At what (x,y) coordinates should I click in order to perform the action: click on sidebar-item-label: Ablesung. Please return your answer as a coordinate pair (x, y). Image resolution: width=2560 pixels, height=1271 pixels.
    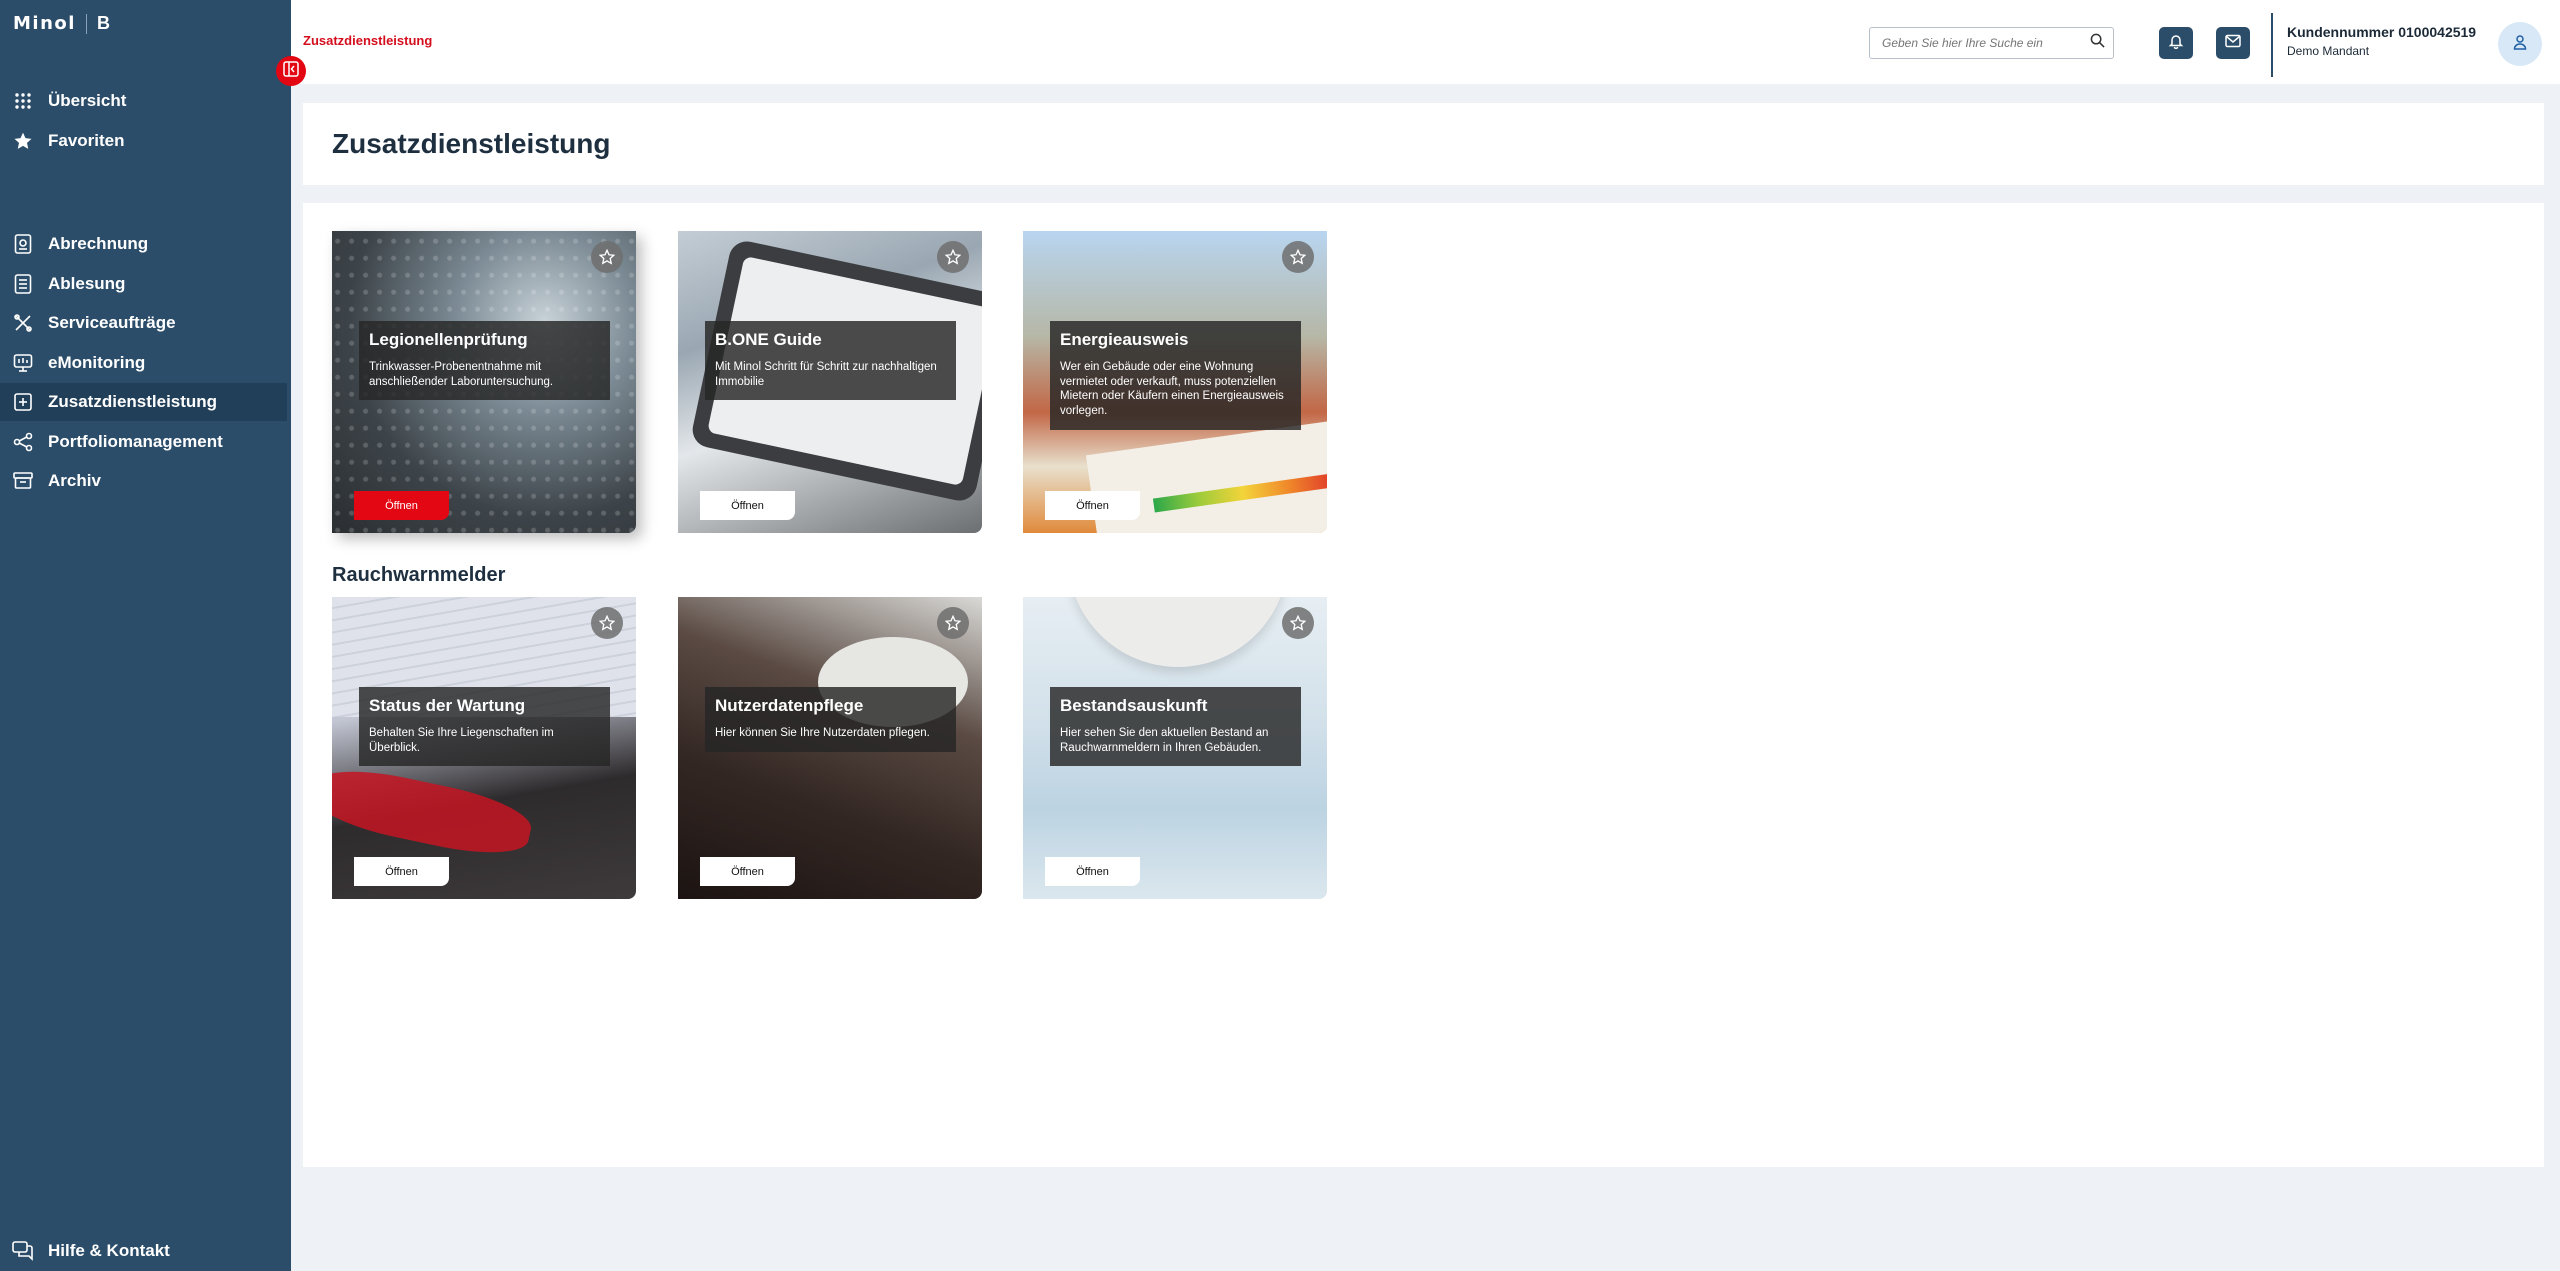
    Looking at the image, I should click on (87, 283).